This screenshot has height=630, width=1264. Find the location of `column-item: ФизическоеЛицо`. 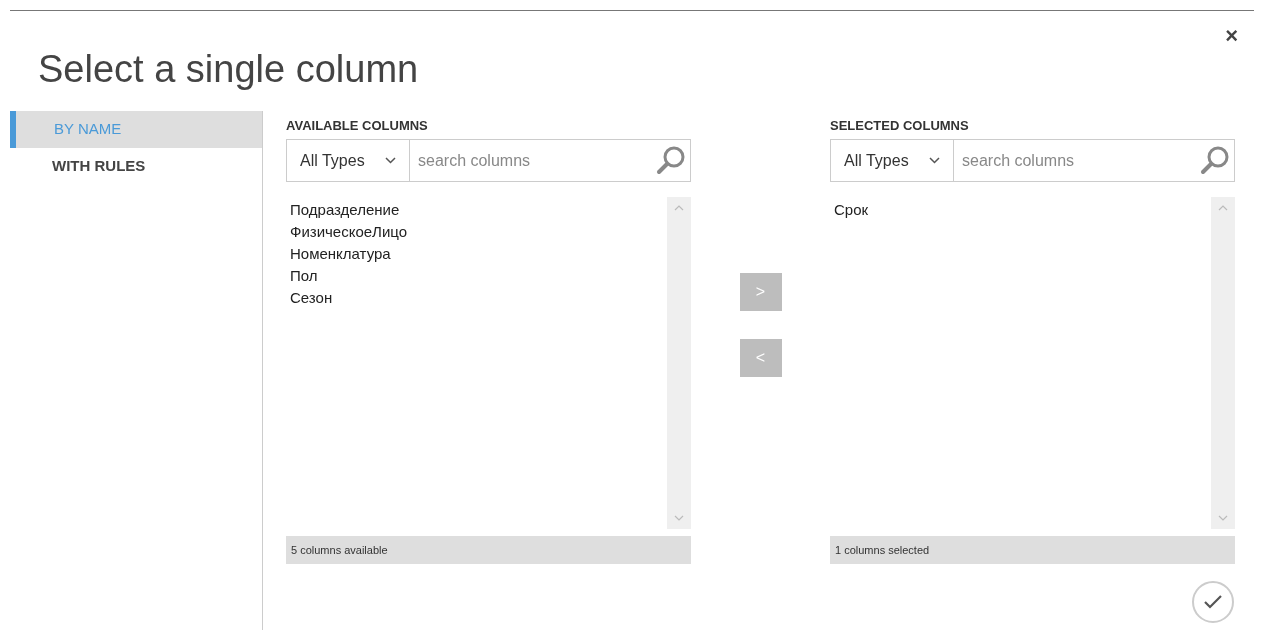

column-item: ФизическоеЛицо is located at coordinates (349, 232).